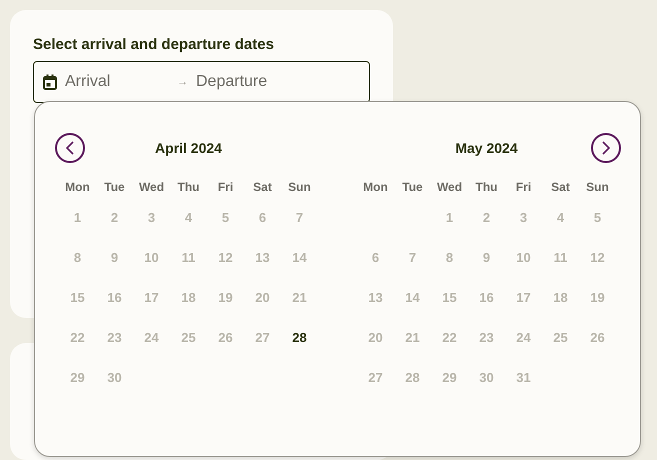  What do you see at coordinates (88, 82) in the screenshot?
I see `arrival-placeholder: Arrival` at bounding box center [88, 82].